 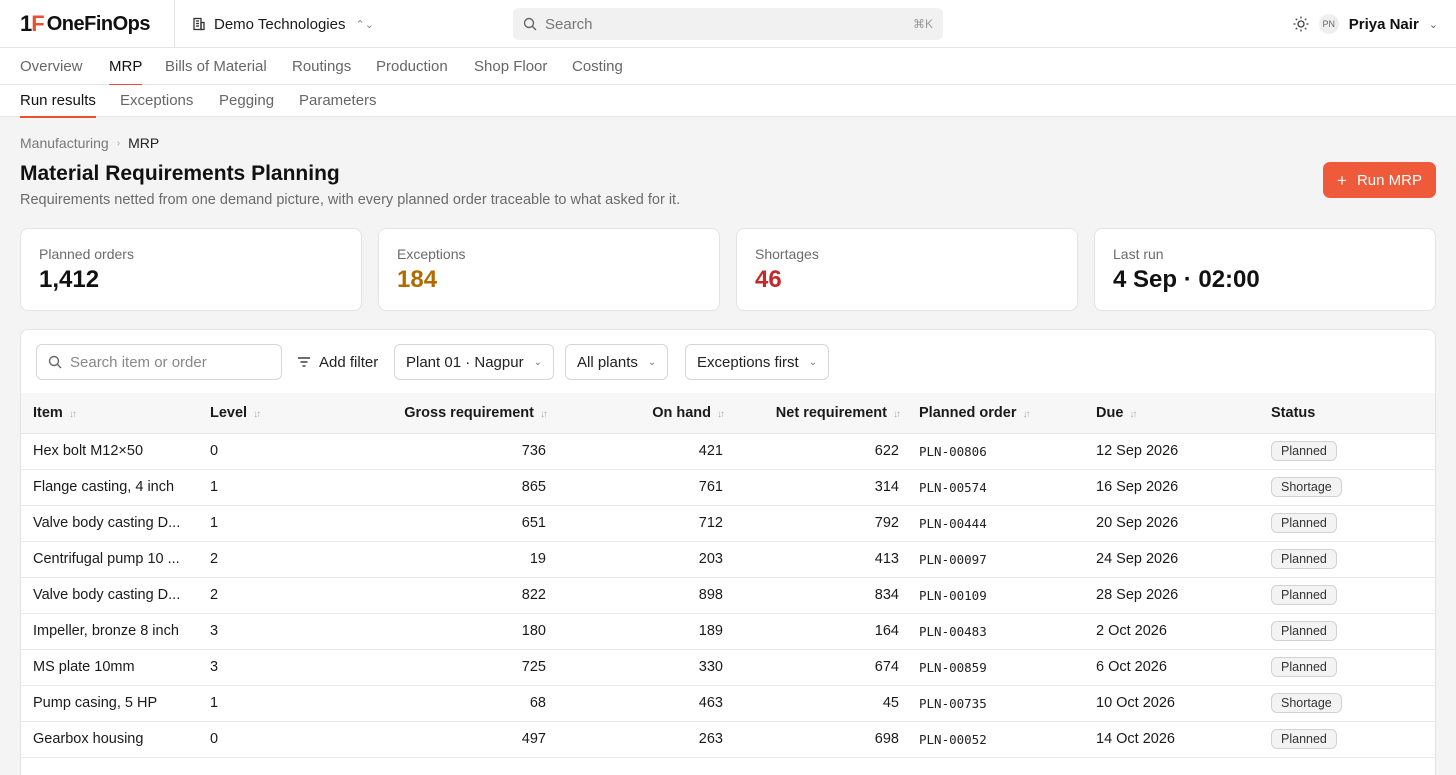 What do you see at coordinates (748, 362) in the screenshot?
I see `sort-select-value: Exceptions first` at bounding box center [748, 362].